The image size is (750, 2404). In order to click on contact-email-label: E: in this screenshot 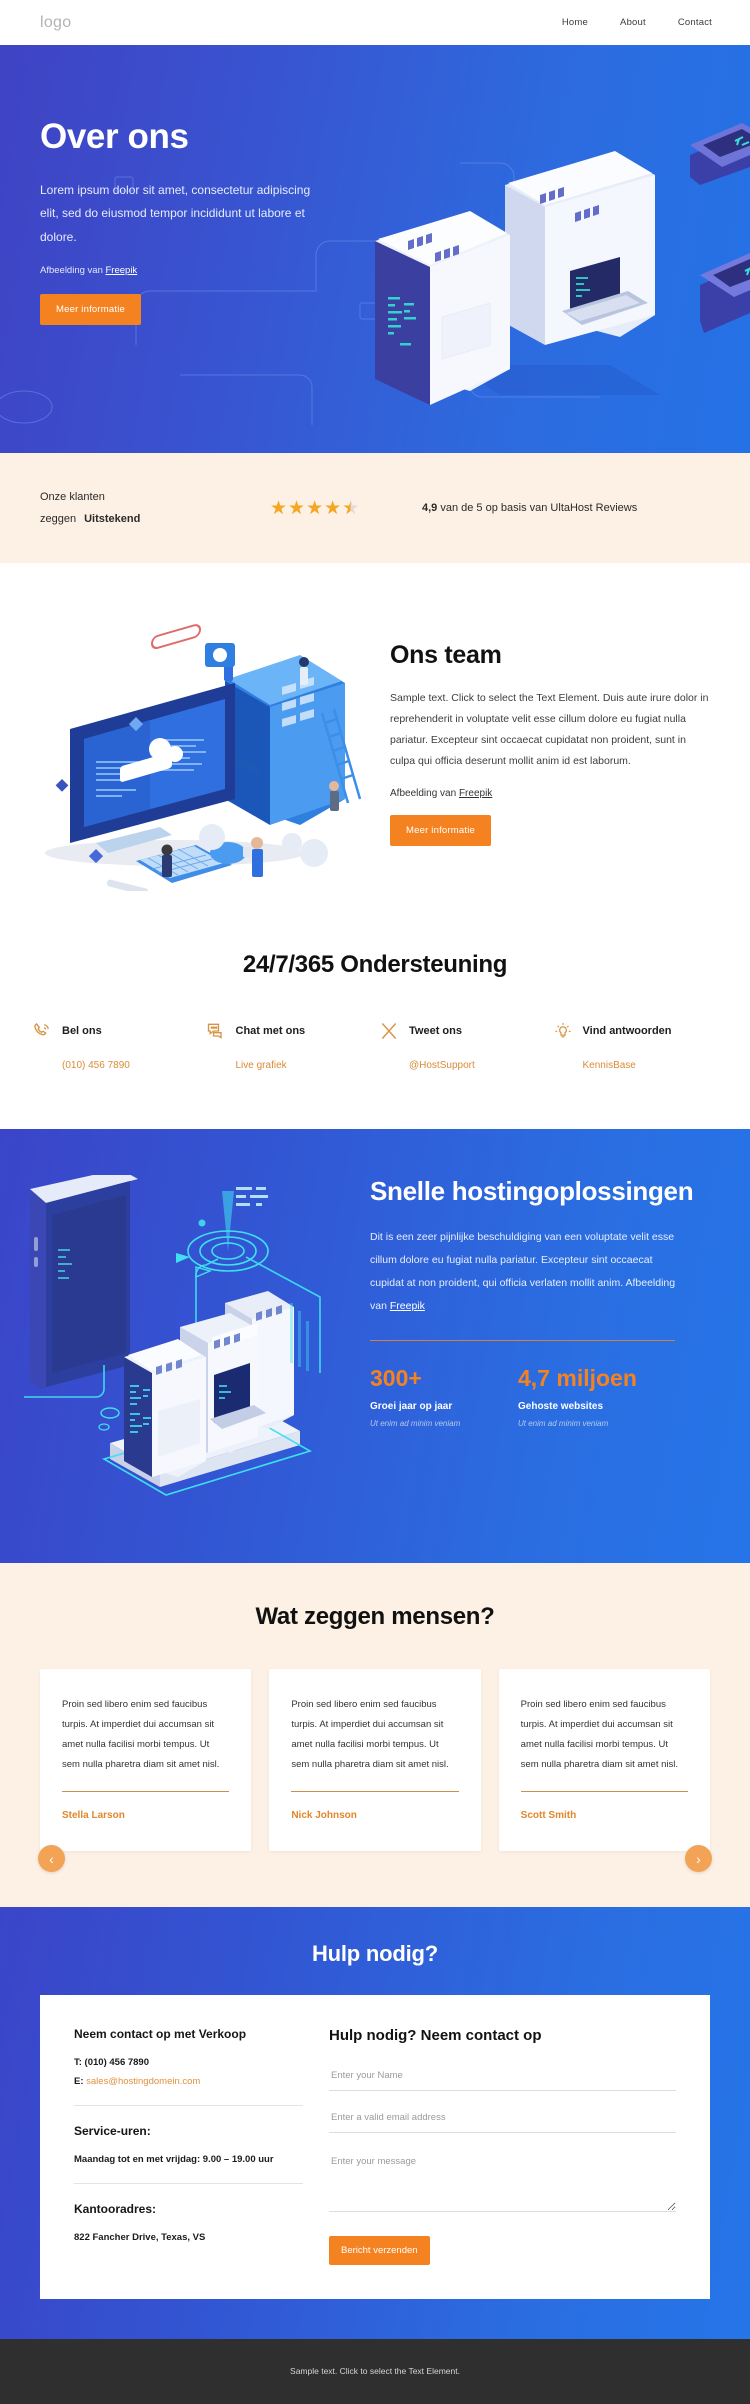, I will do `click(79, 2081)`.